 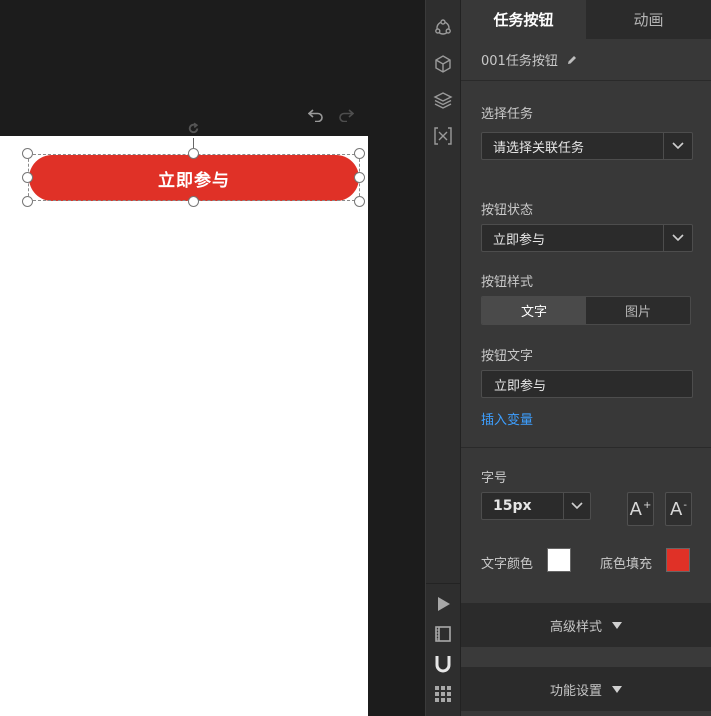 What do you see at coordinates (559, 560) in the screenshot?
I see `text-color-swatch` at bounding box center [559, 560].